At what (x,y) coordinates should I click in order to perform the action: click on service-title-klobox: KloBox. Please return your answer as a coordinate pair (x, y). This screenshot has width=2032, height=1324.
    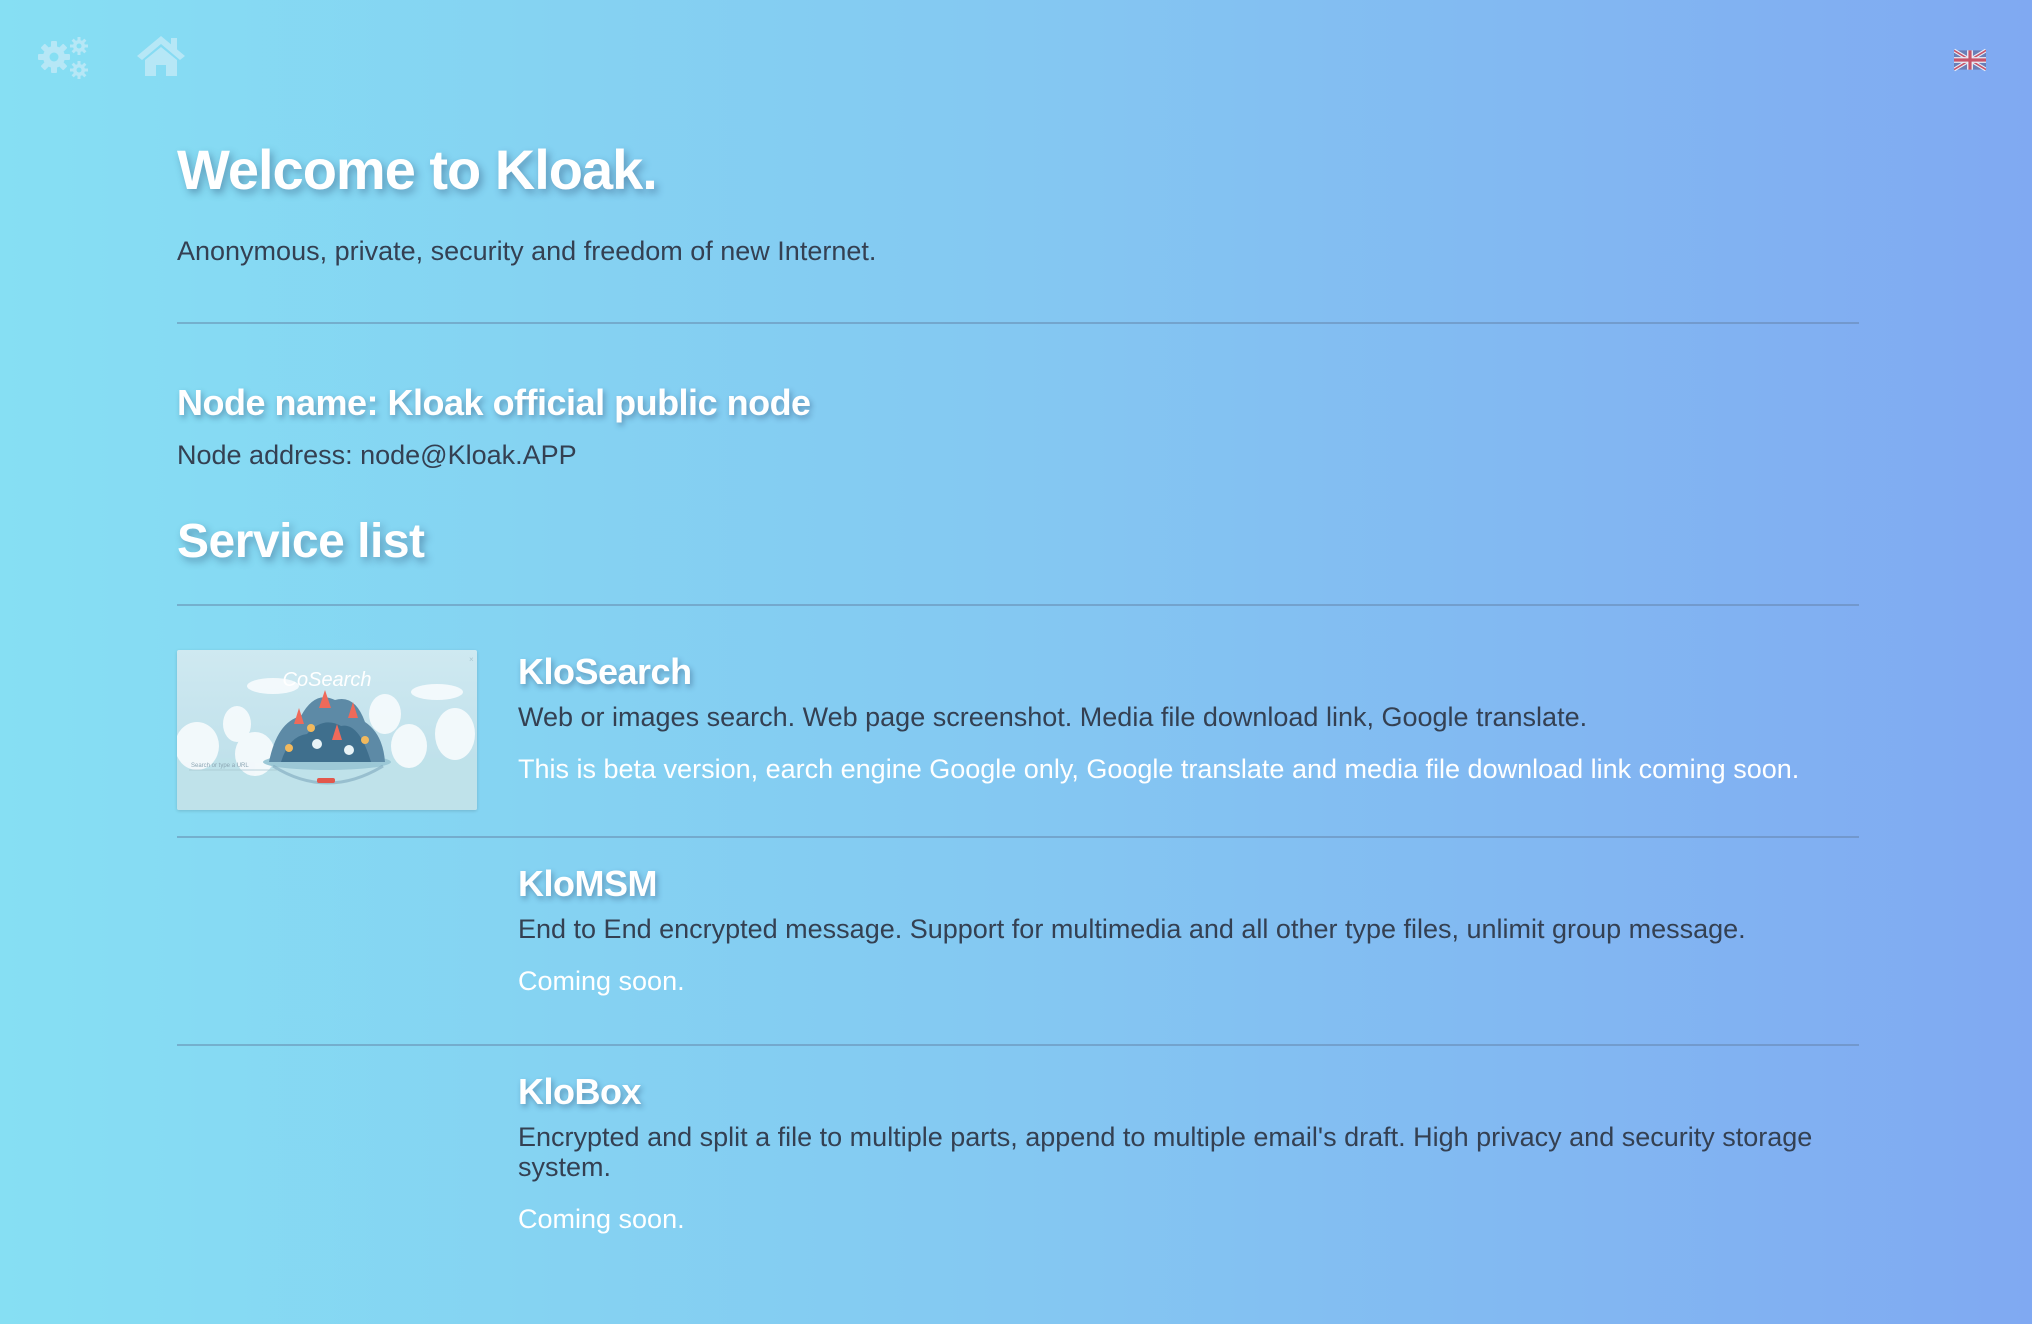
    Looking at the image, I should click on (1178, 1092).